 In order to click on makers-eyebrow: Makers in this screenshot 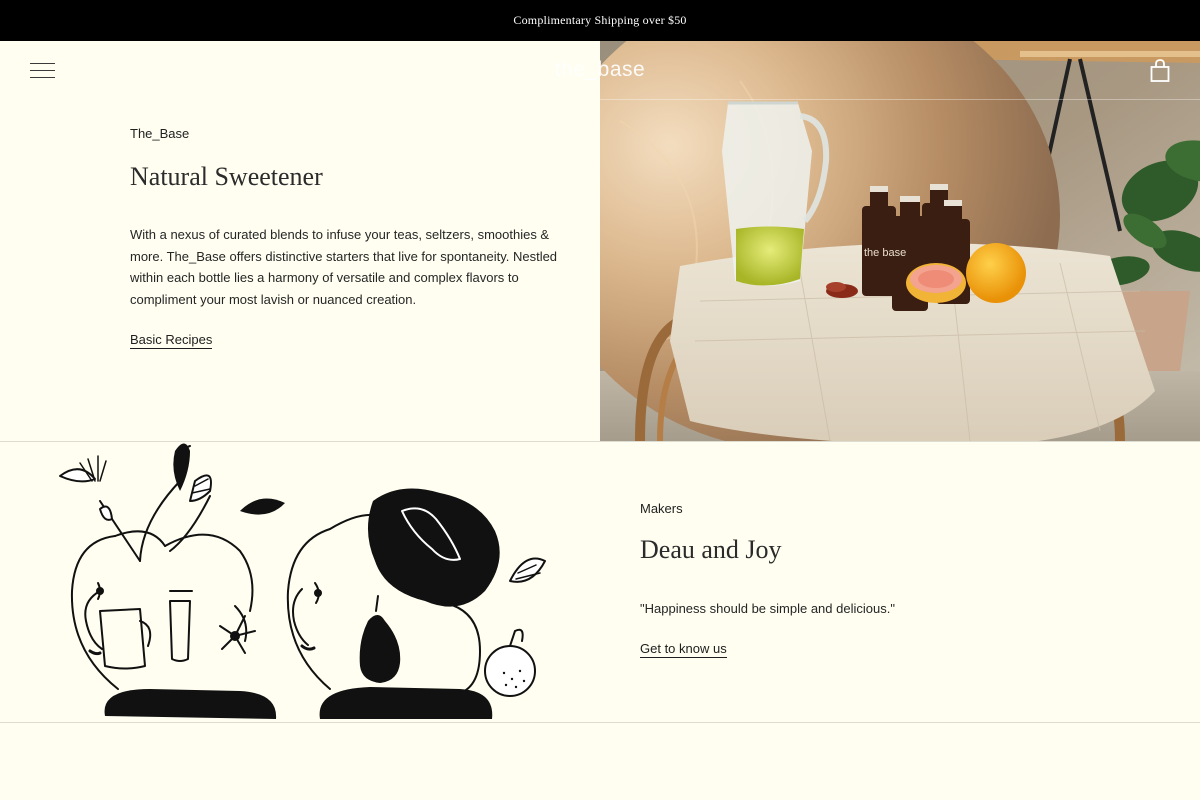, I will do `click(661, 508)`.